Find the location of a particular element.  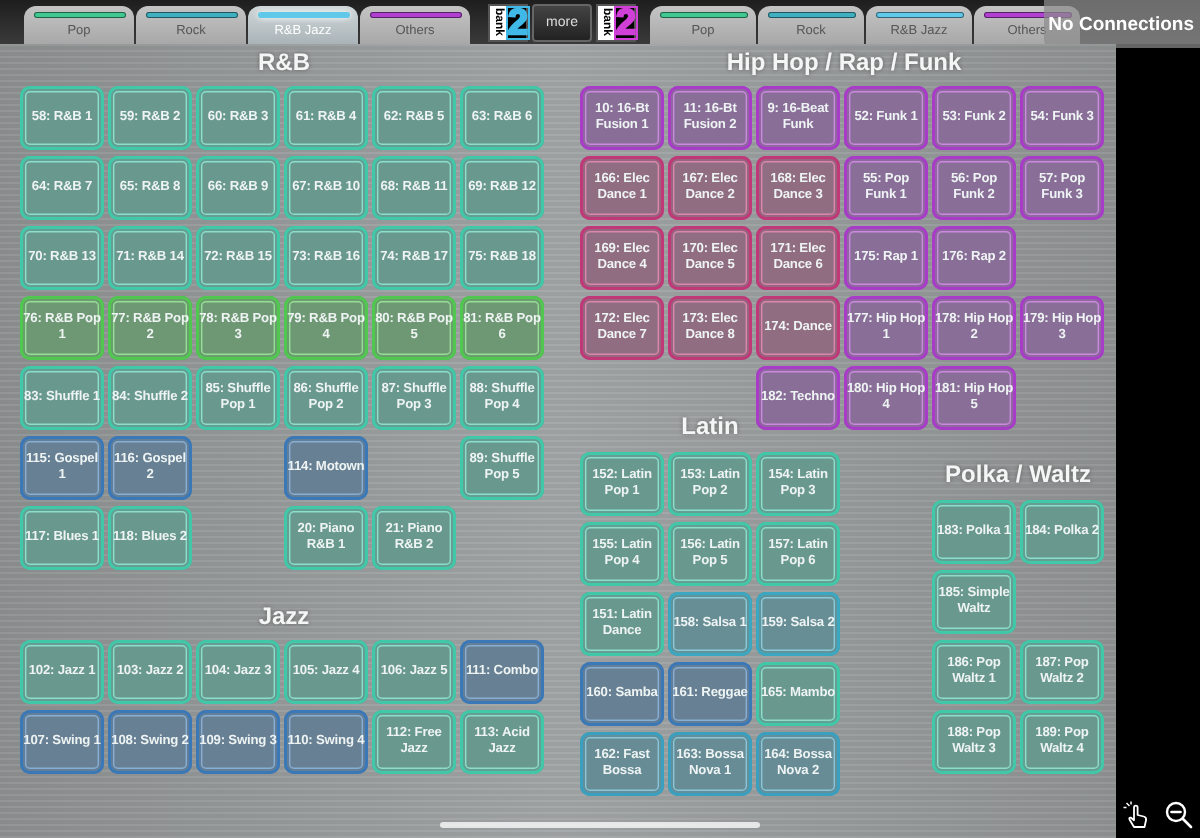

section-title: R&B is located at coordinates (284, 63).